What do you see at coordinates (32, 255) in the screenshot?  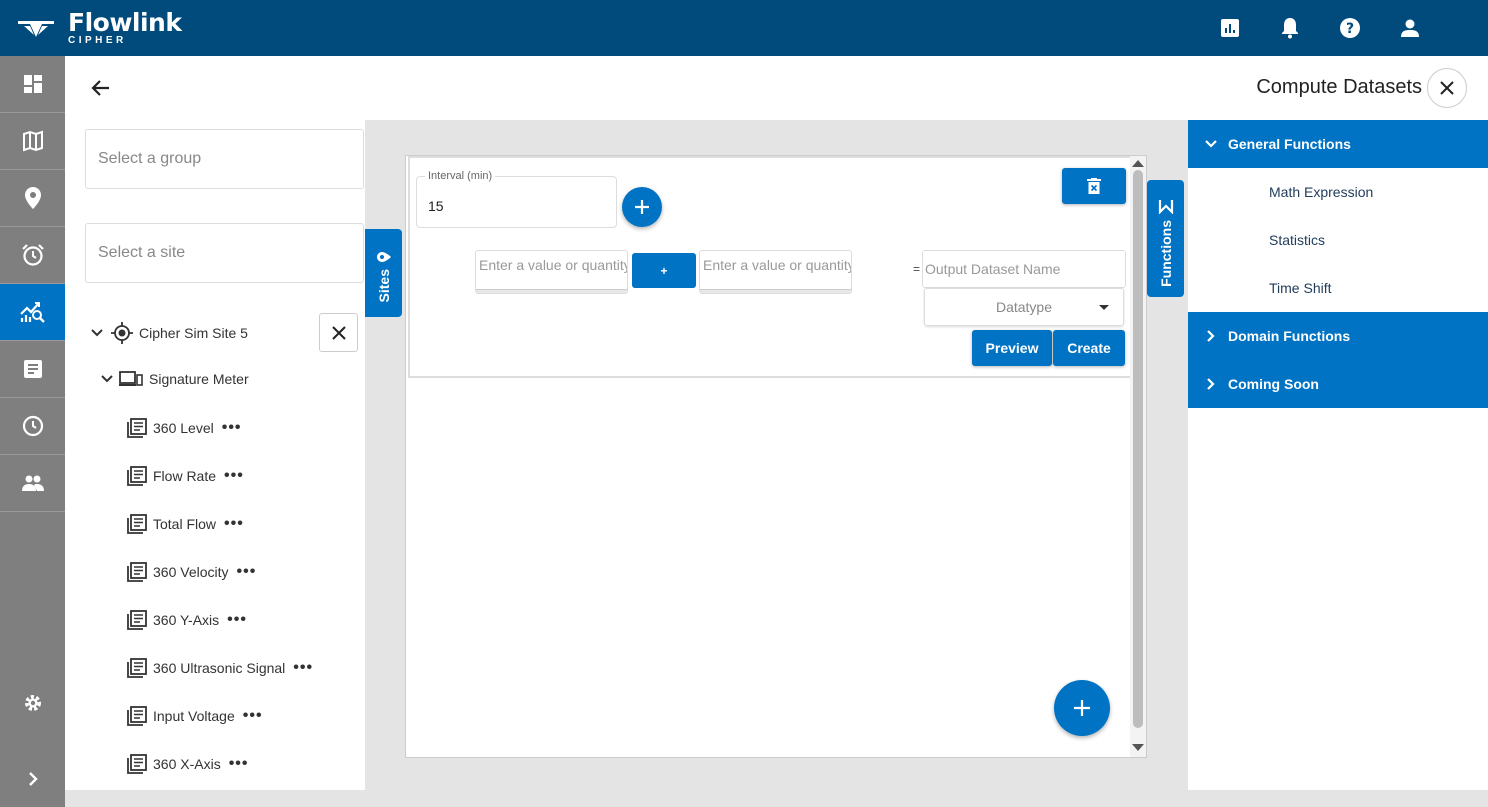 I see `alarm-icon` at bounding box center [32, 255].